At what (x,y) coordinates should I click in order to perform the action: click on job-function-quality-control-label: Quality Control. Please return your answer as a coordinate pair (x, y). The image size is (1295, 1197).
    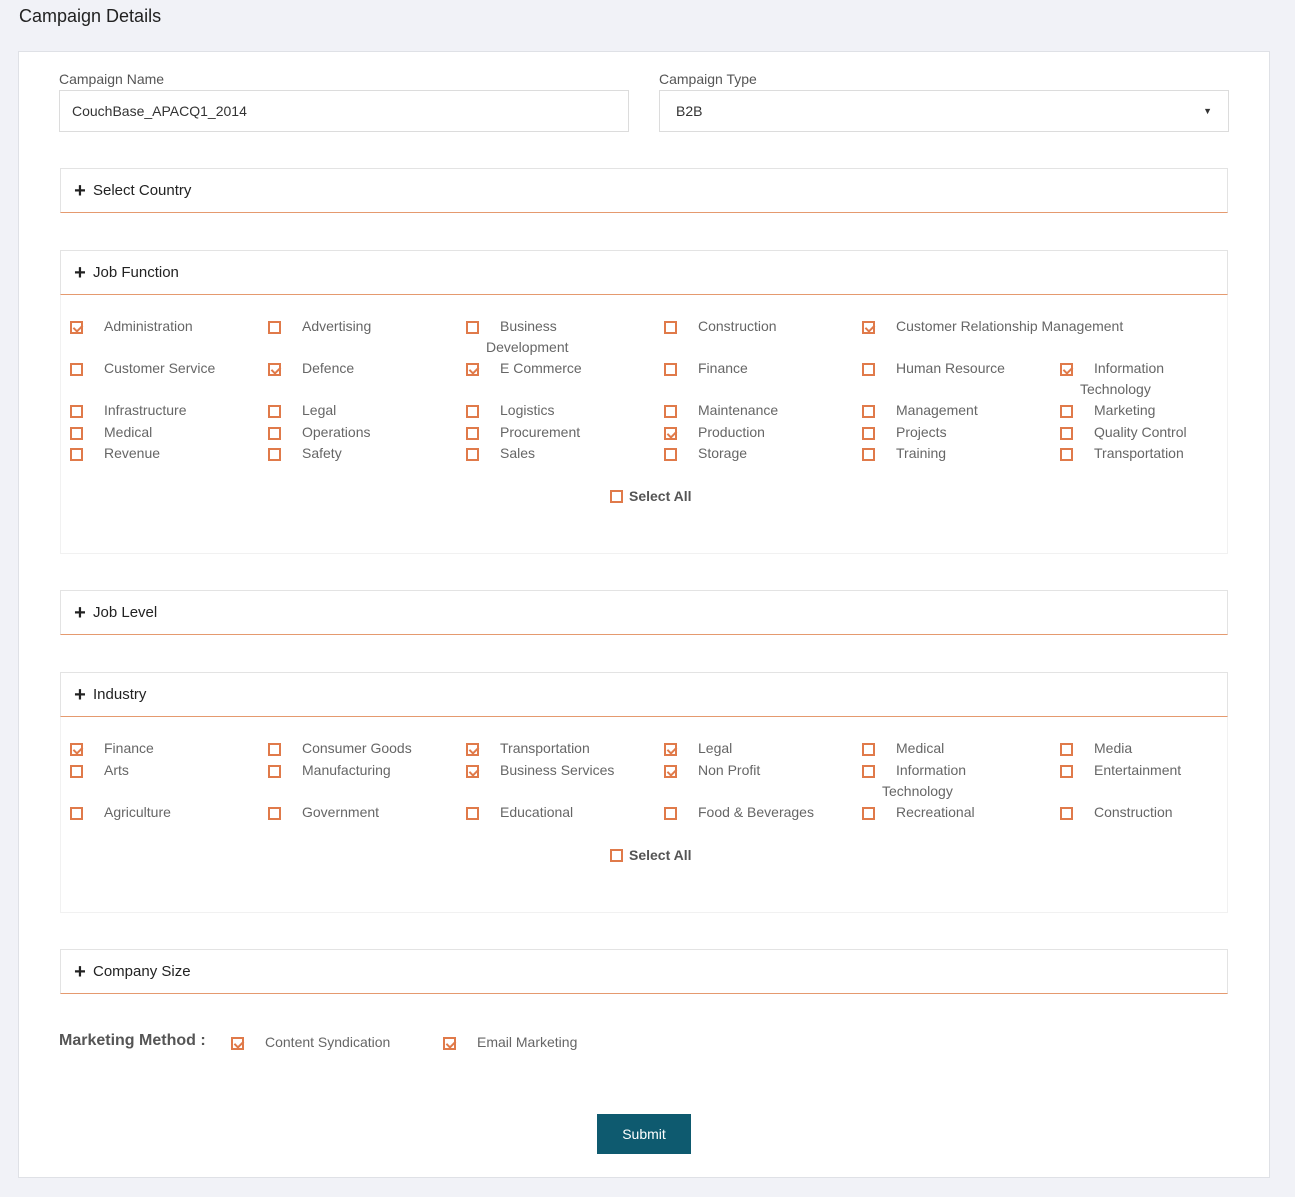
    Looking at the image, I should click on (1140, 432).